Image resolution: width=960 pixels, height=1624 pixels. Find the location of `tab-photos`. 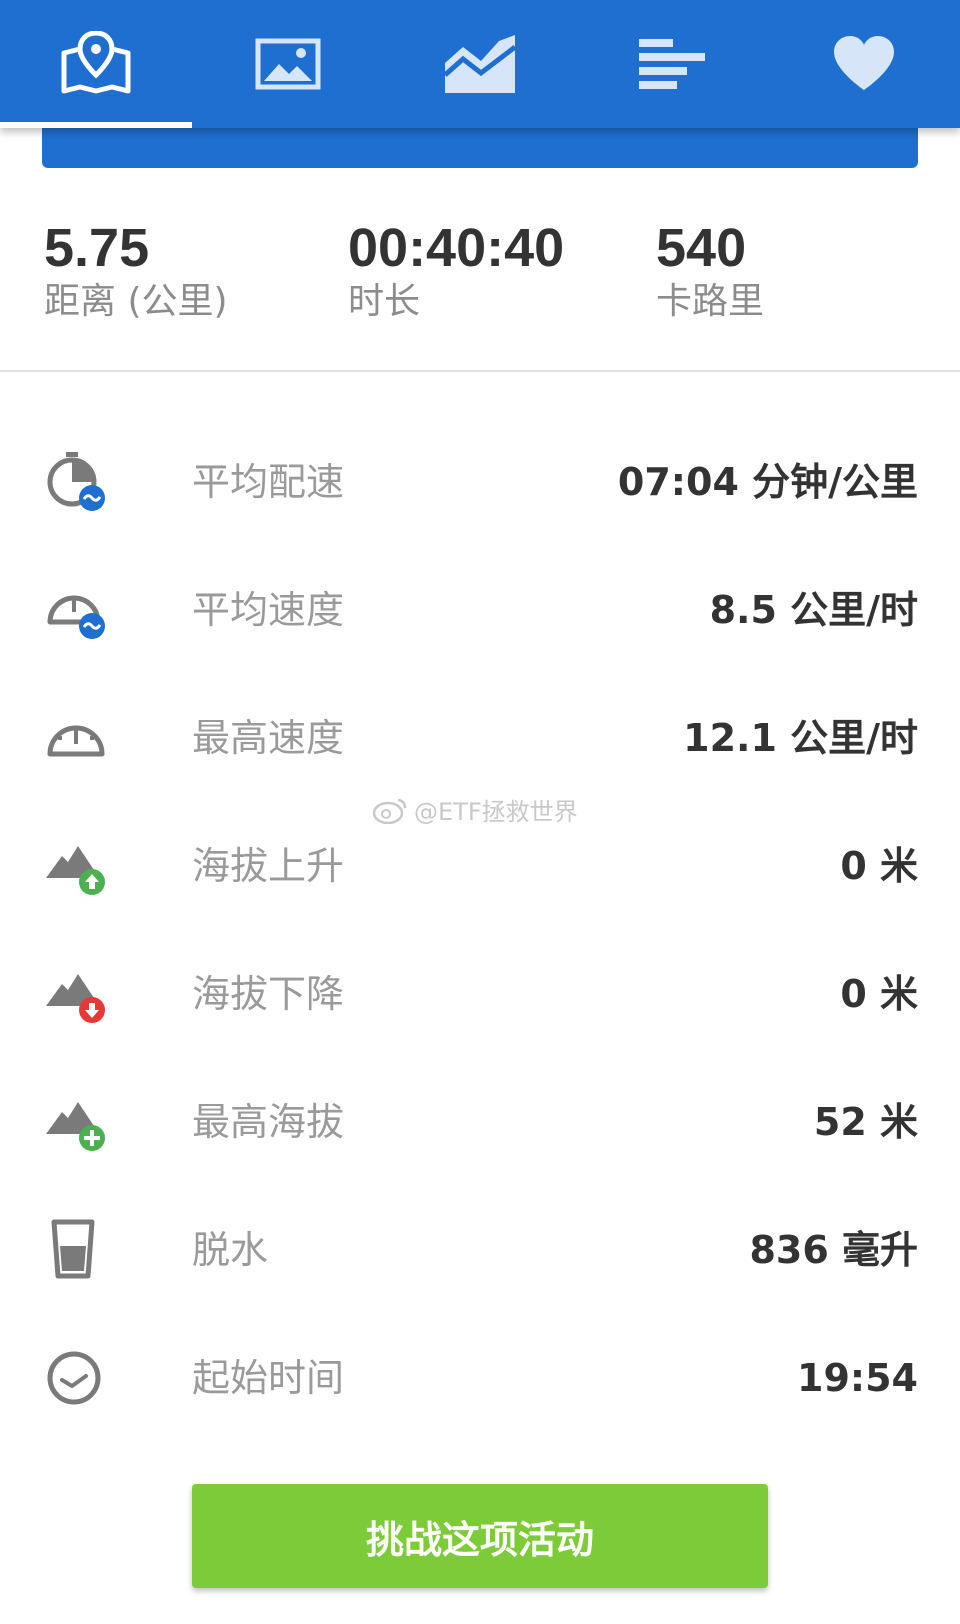

tab-photos is located at coordinates (288, 64).